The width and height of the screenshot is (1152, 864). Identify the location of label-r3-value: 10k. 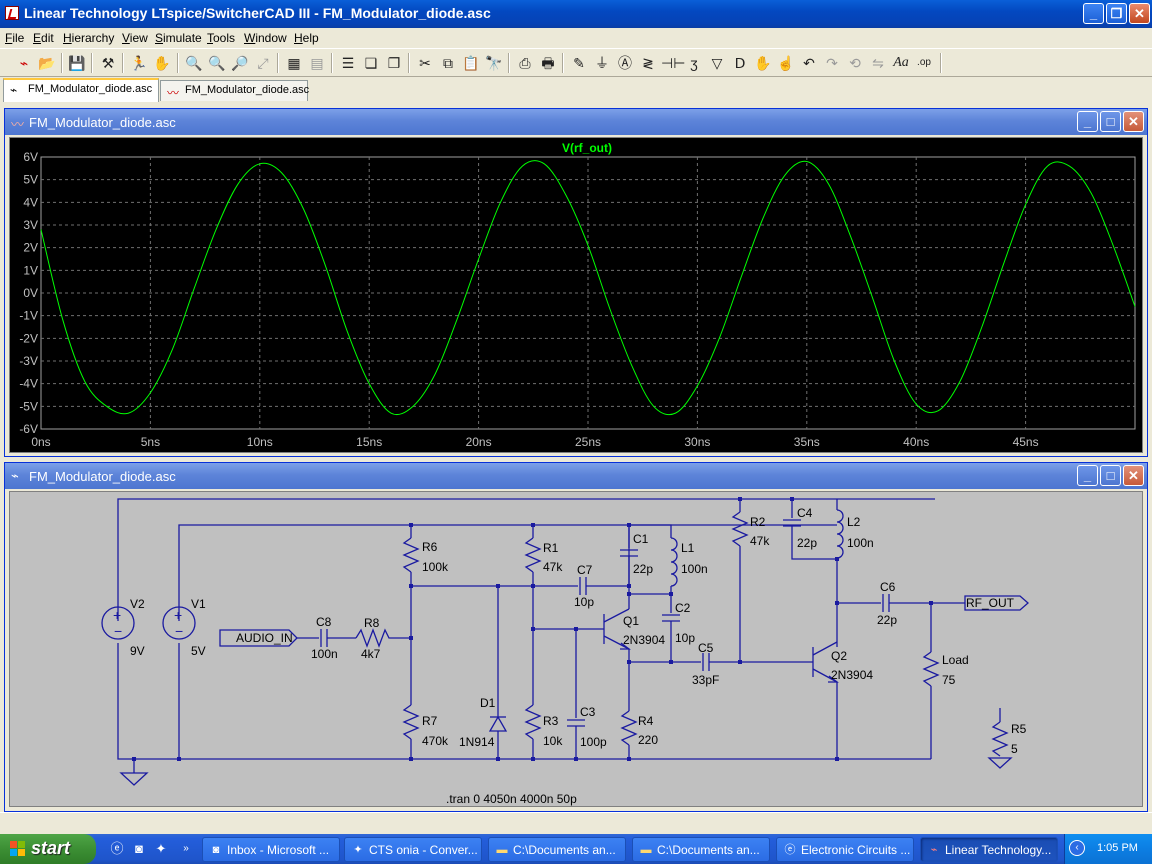
(553, 741).